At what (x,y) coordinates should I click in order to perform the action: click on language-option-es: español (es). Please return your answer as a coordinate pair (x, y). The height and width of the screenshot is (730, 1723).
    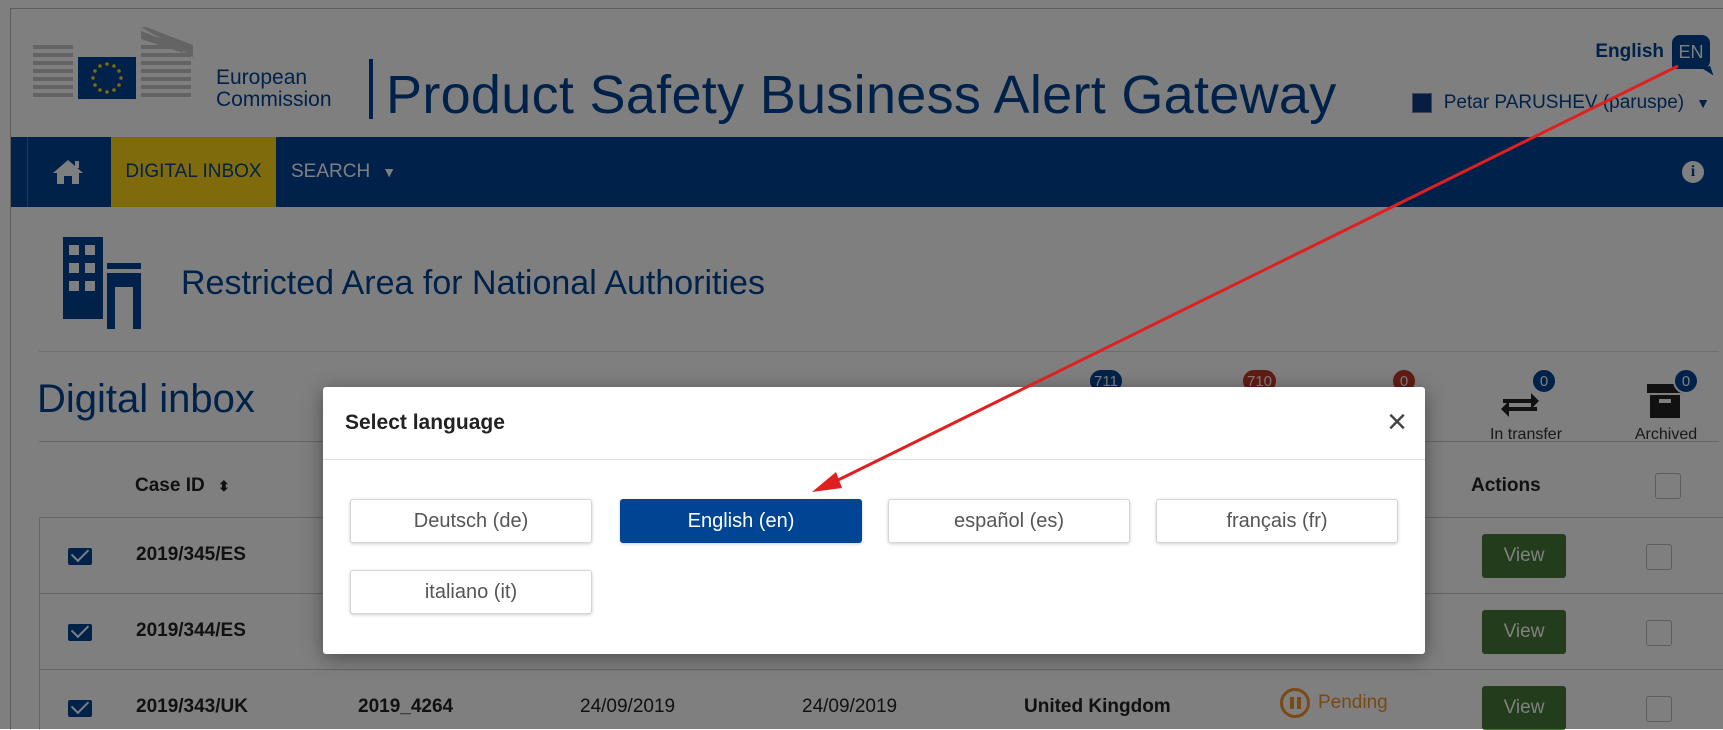
    Looking at the image, I should click on (1009, 521).